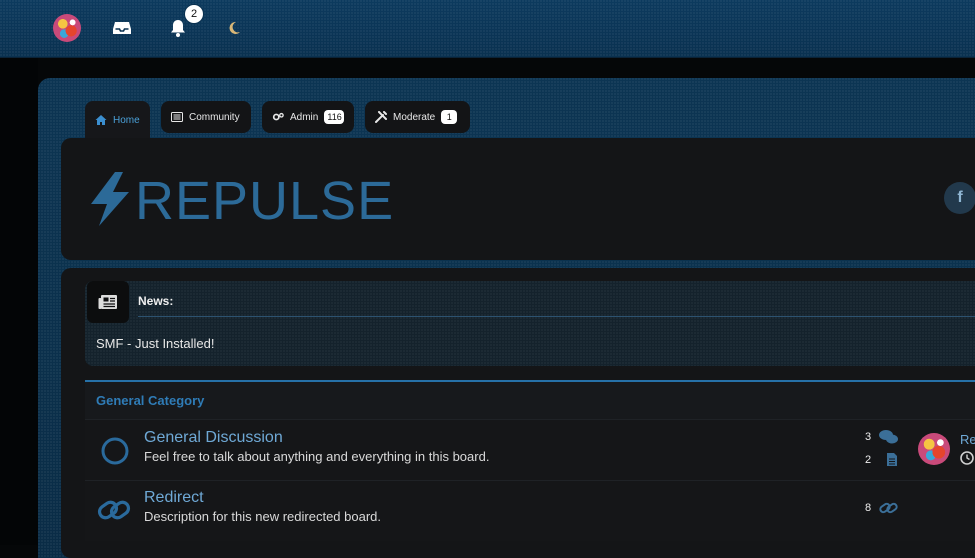 This screenshot has width=975, height=558. What do you see at coordinates (278, 117) in the screenshot?
I see `gears-icon` at bounding box center [278, 117].